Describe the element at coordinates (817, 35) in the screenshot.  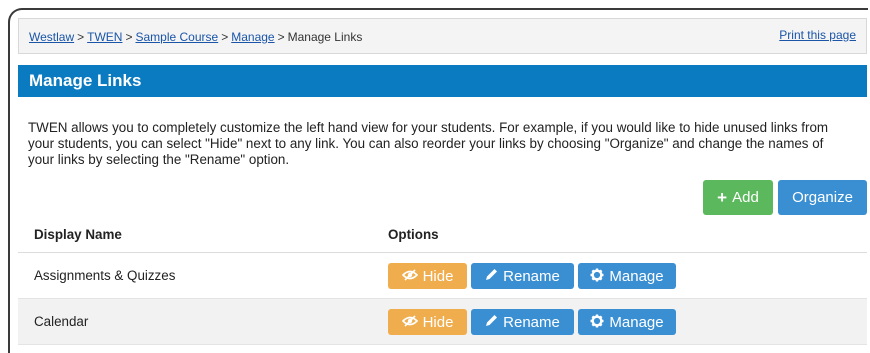
I see `print-page-link: Print this page` at that location.